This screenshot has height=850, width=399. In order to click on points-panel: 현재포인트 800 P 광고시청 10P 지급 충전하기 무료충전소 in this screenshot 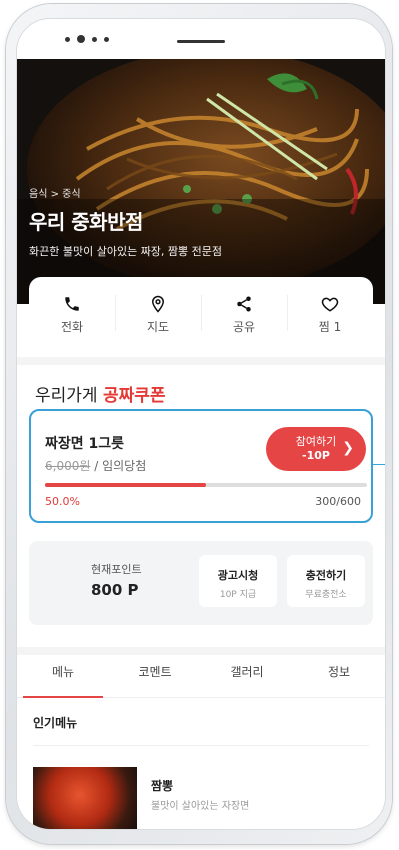, I will do `click(201, 583)`.